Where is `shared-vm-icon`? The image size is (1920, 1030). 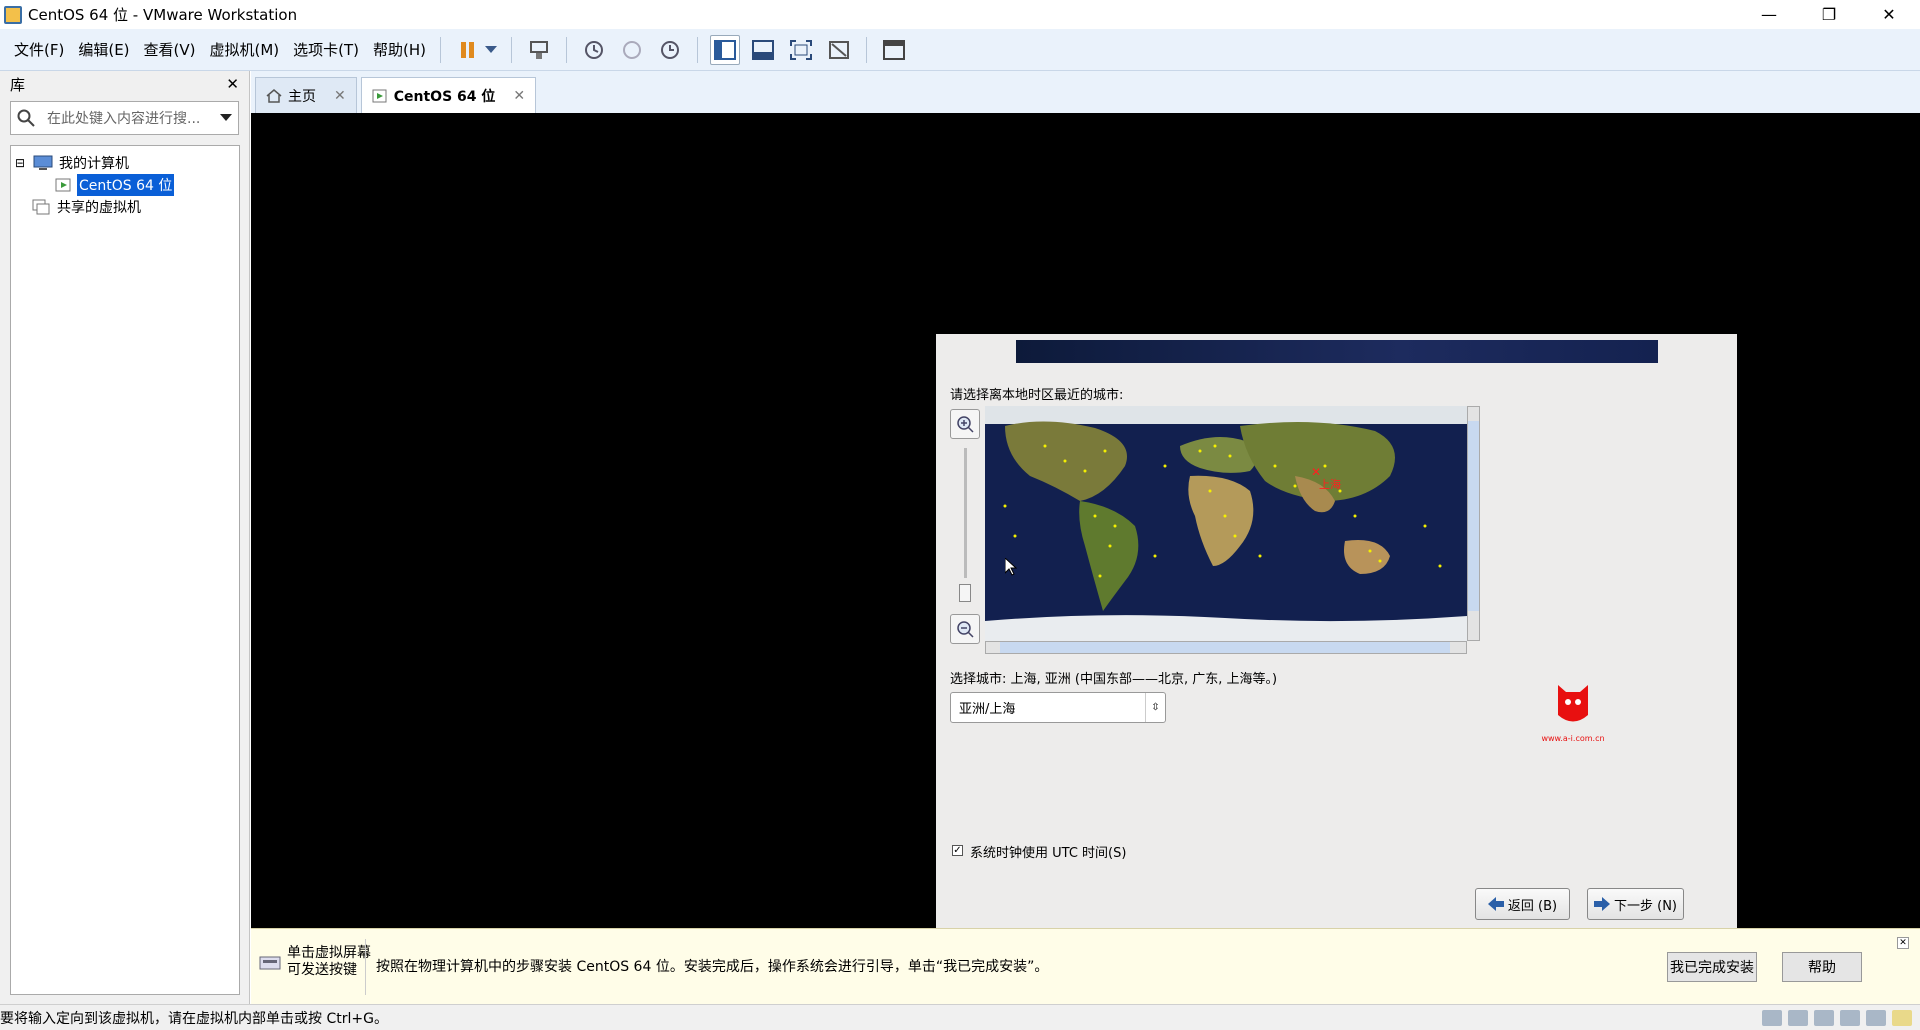 shared-vm-icon is located at coordinates (41, 207).